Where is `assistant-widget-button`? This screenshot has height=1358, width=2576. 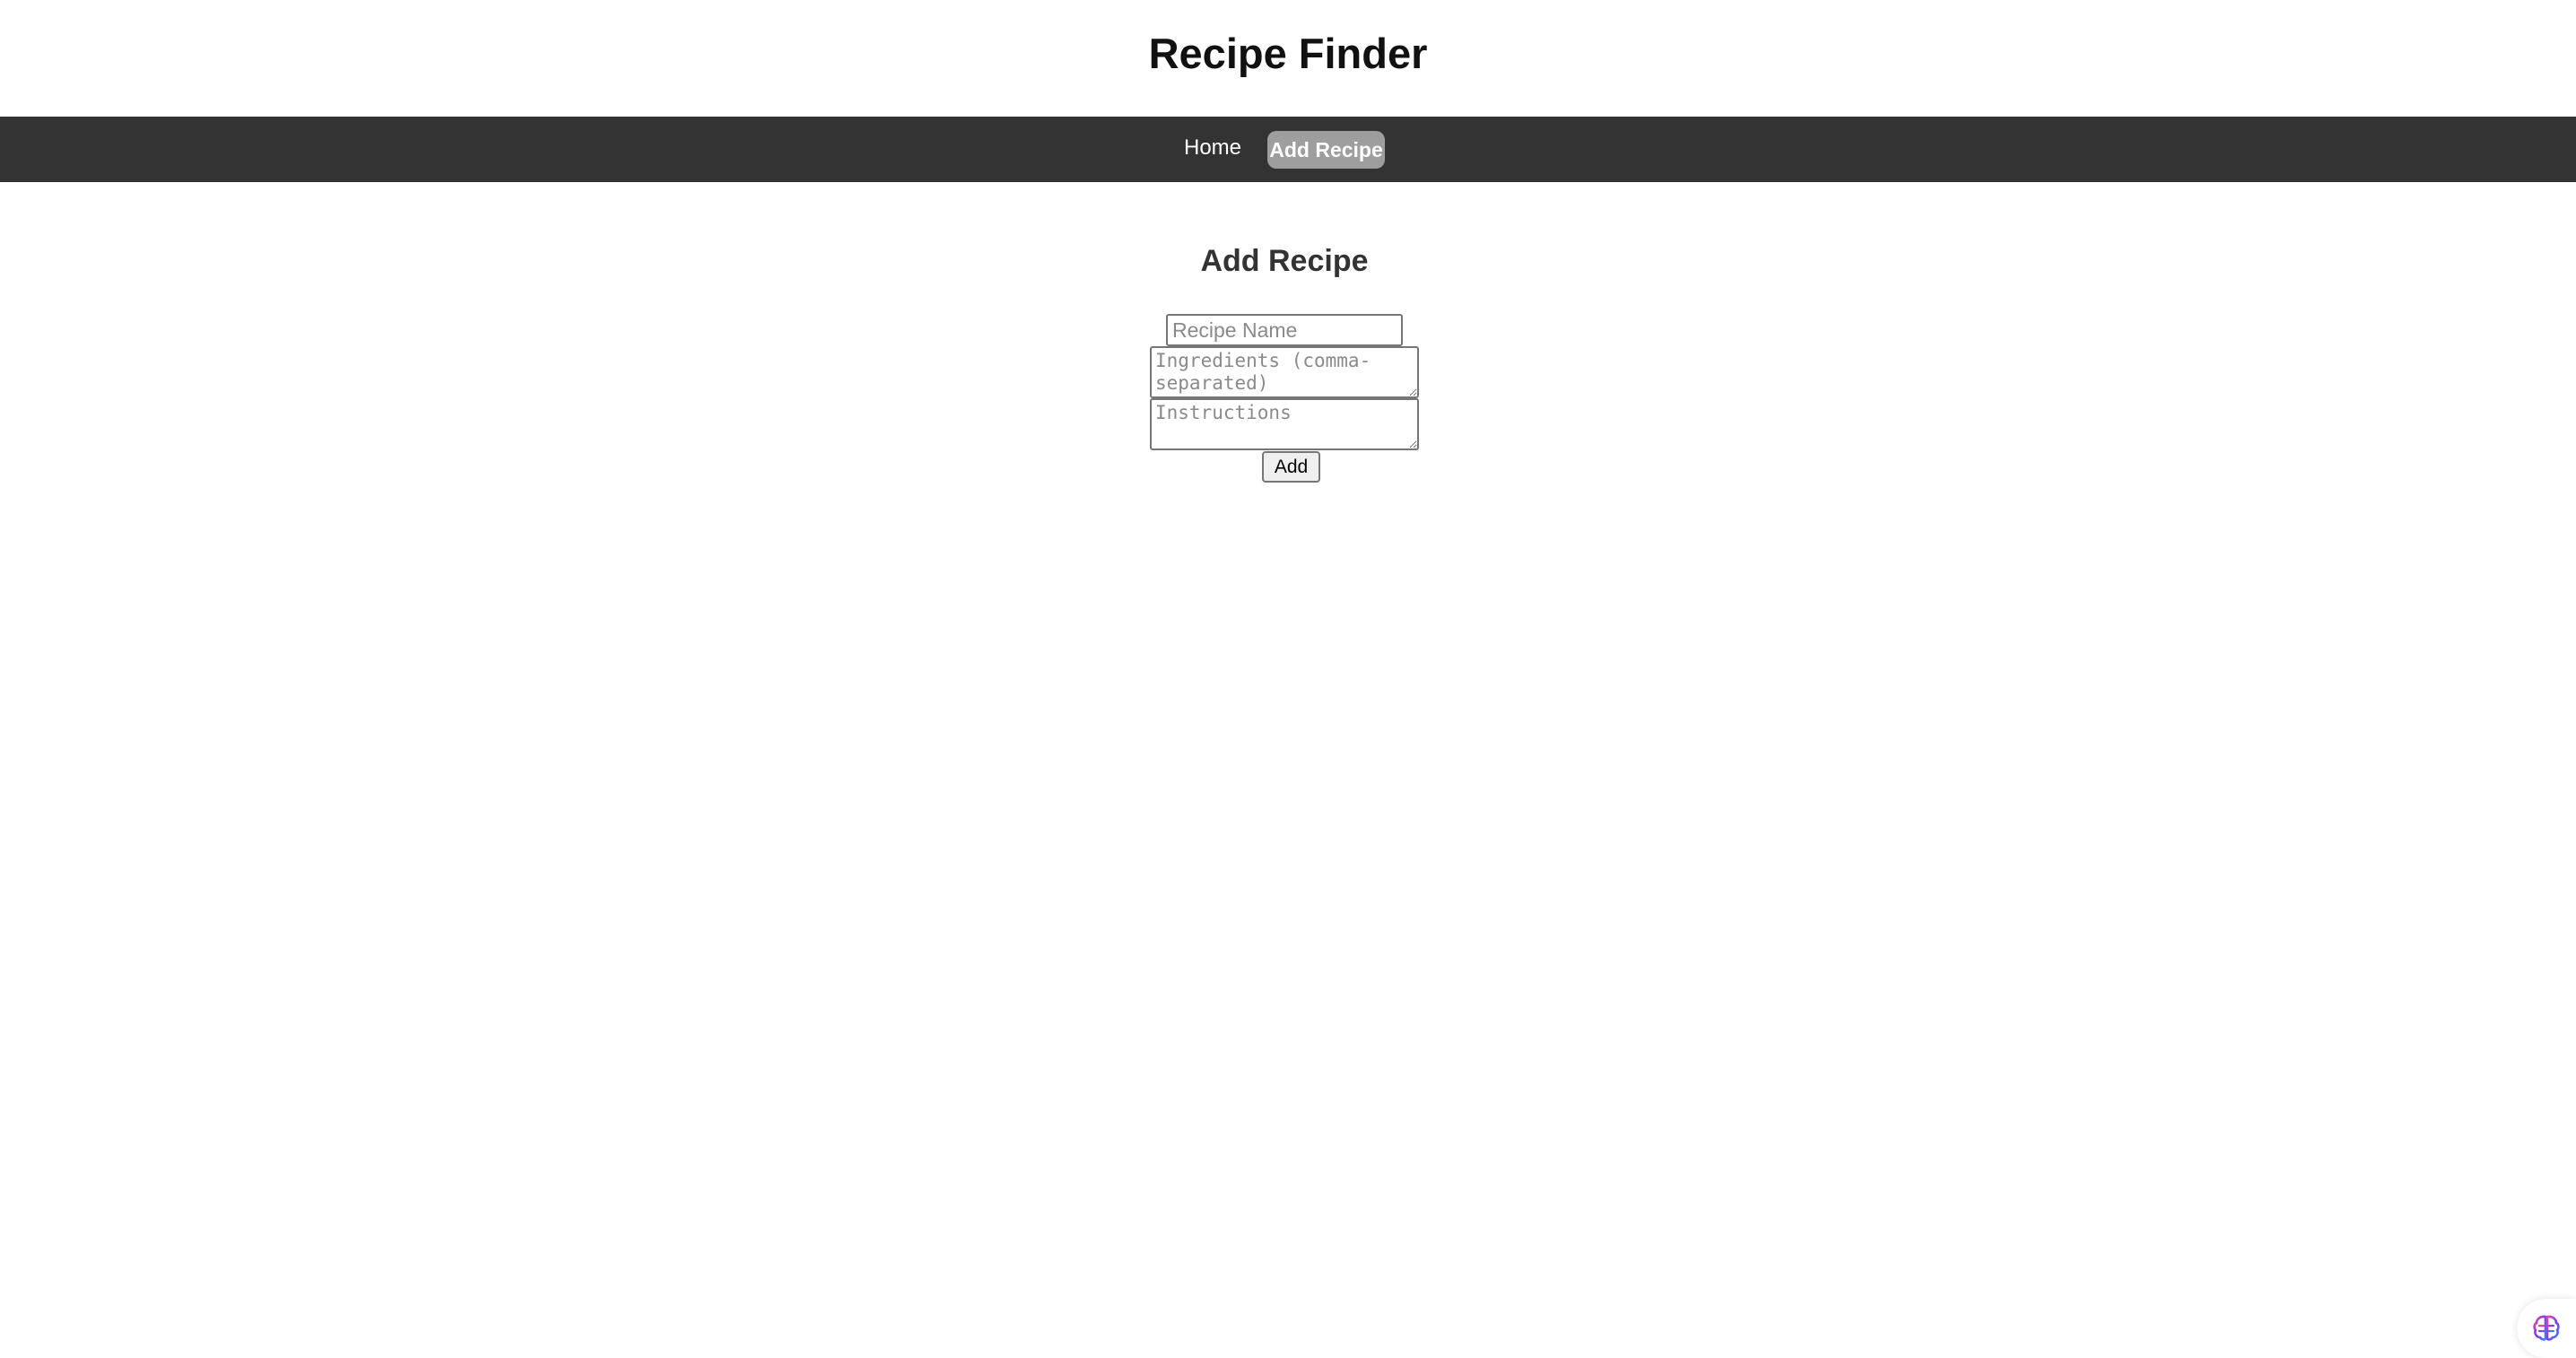
assistant-widget-button is located at coordinates (2546, 1328).